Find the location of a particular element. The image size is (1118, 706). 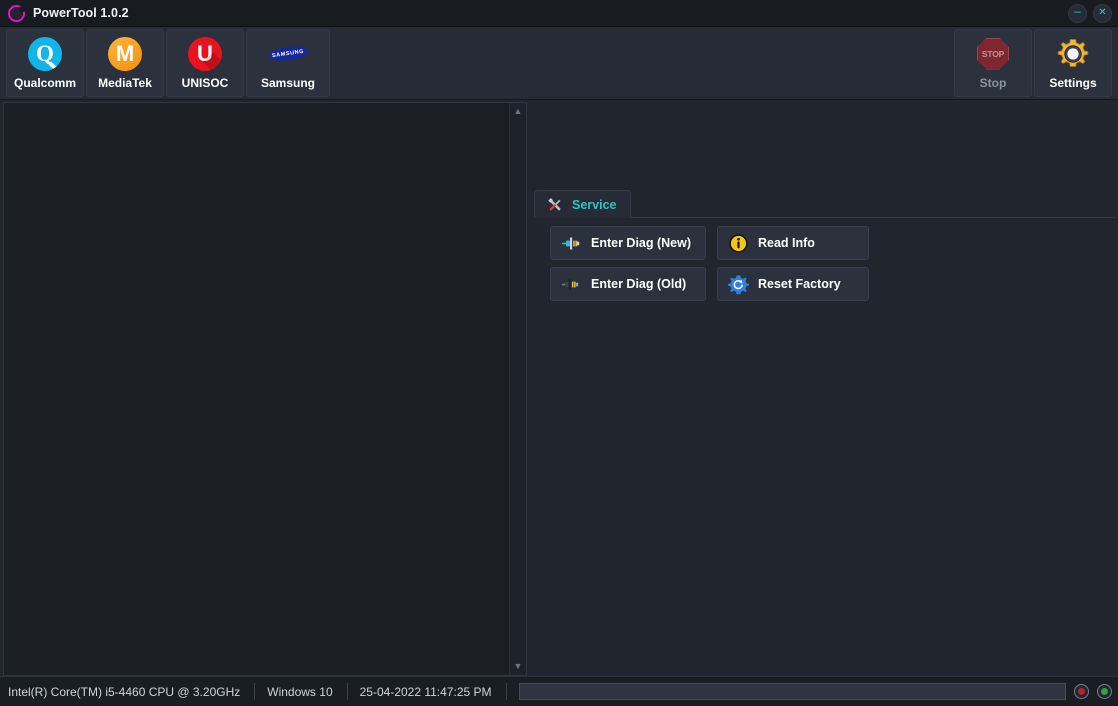

enter-diag-old-button: Enter Diag (Old) is located at coordinates (628, 284).